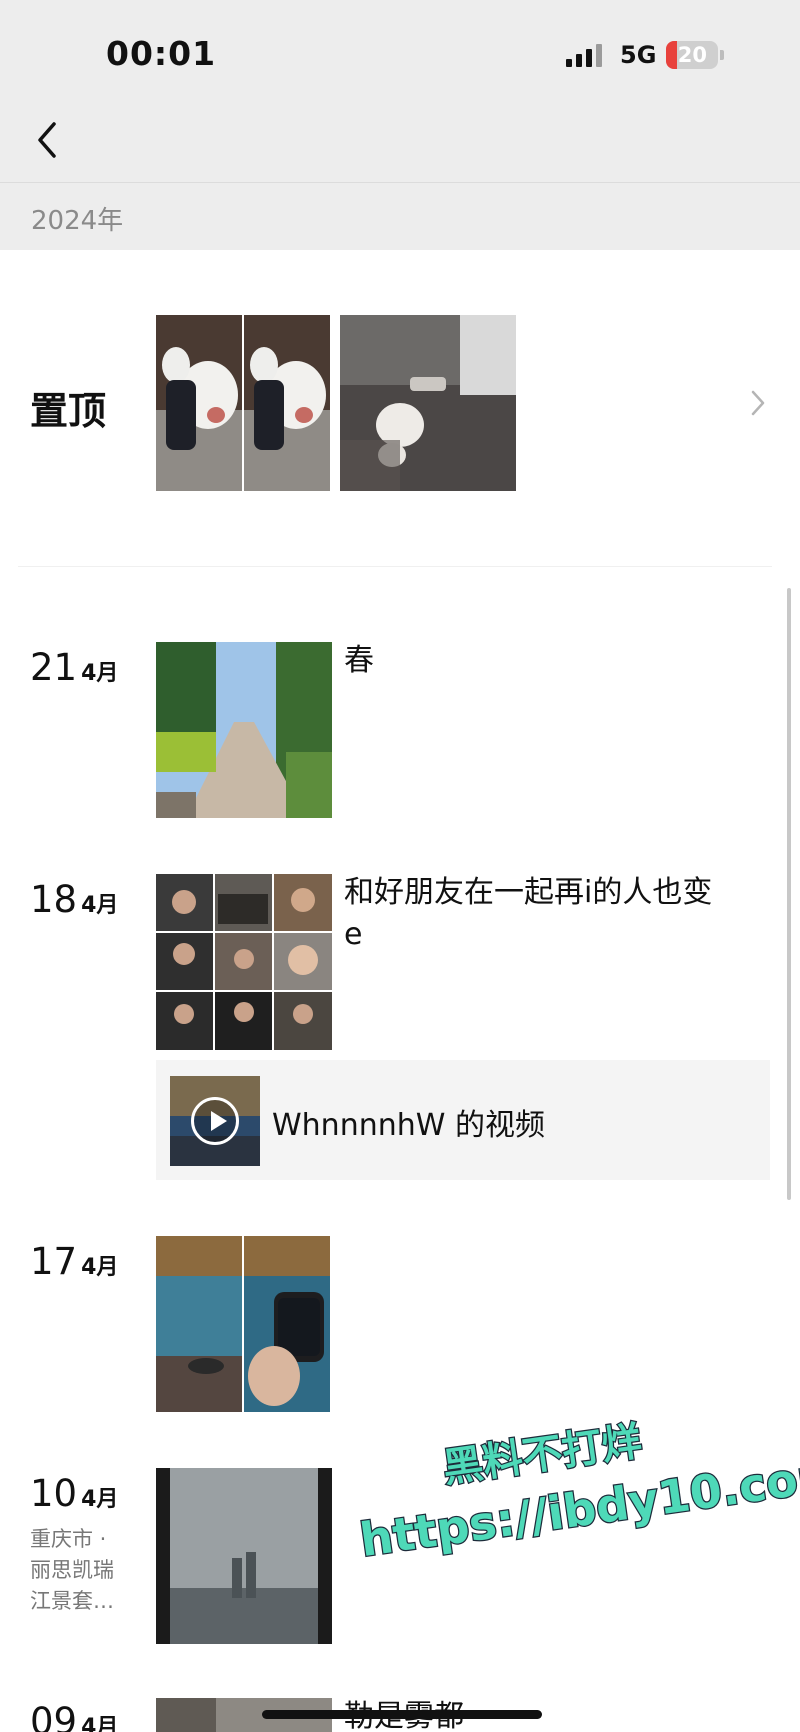  I want to click on watermark-line-1: 黑料不打烊, so click(542, 1455).